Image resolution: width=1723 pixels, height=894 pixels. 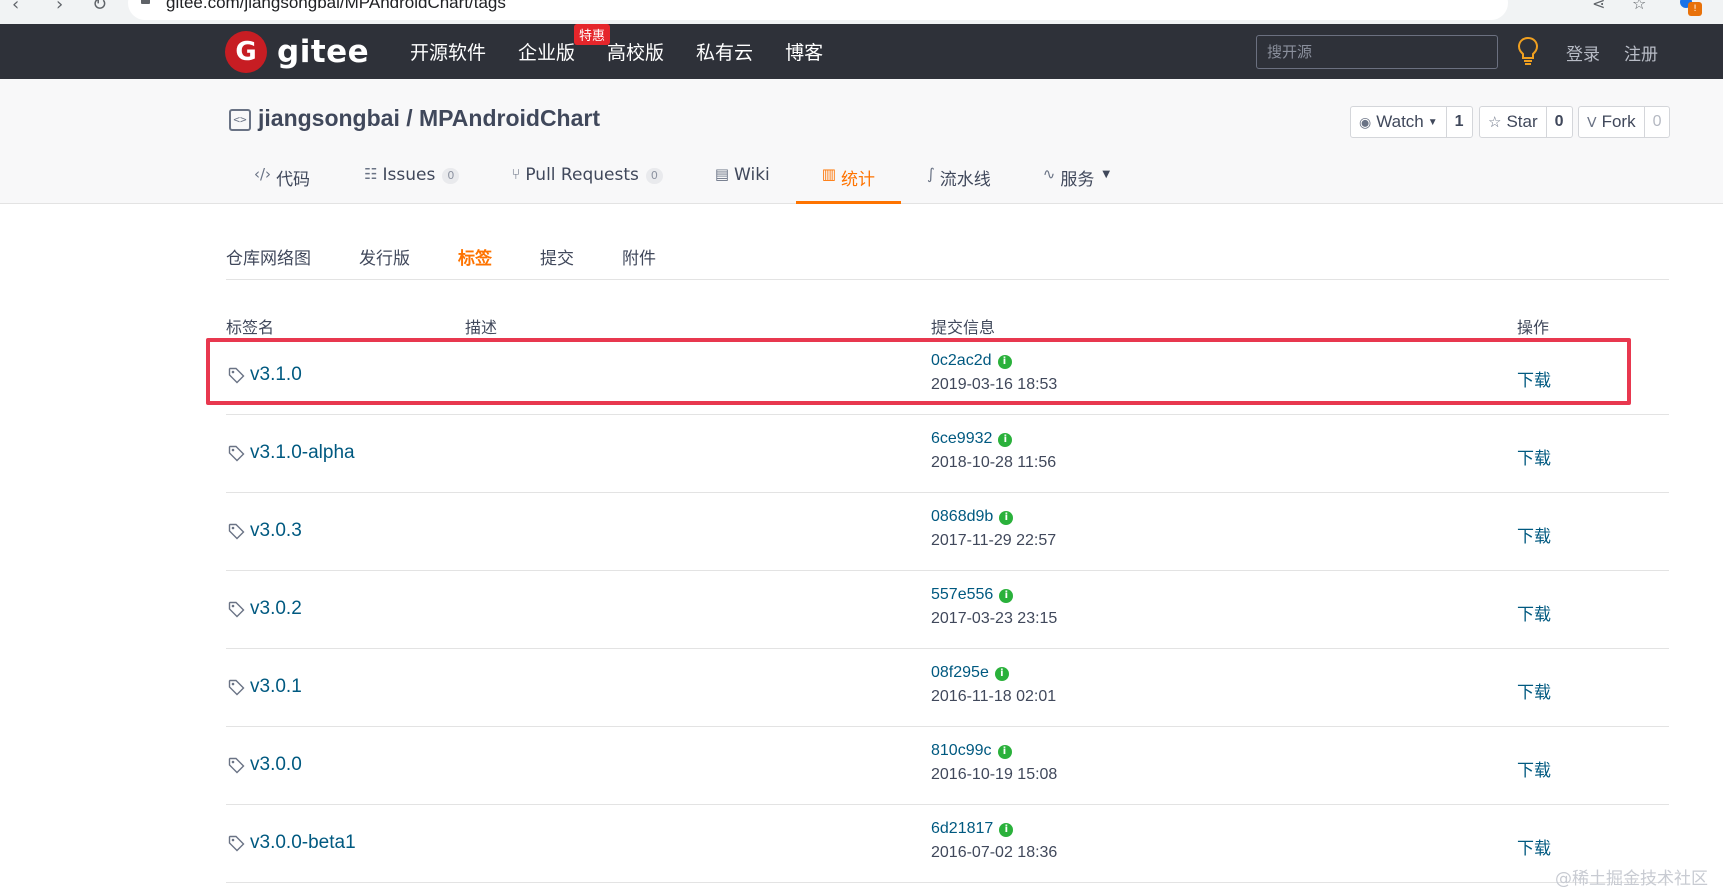 I want to click on tab-statistics: ▥ 统计, so click(x=848, y=179).